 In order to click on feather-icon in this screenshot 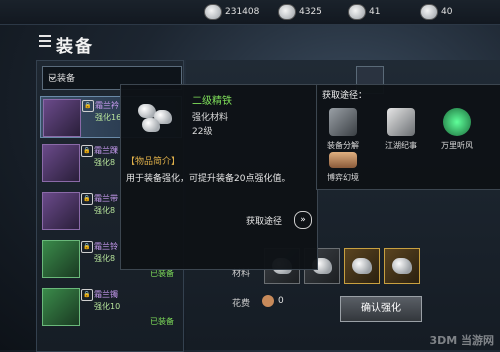, I will do `click(287, 12)`.